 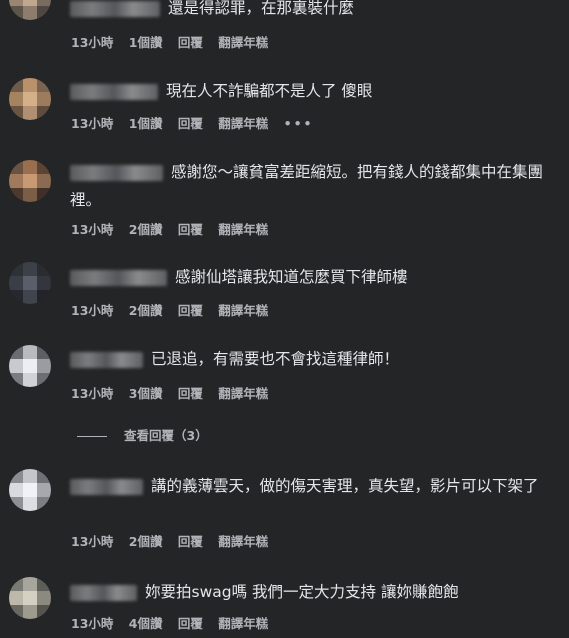 I want to click on comment-body: 講的義薄雲天，做的傷天害理，真失望，影片可以下架了, so click(x=315, y=486).